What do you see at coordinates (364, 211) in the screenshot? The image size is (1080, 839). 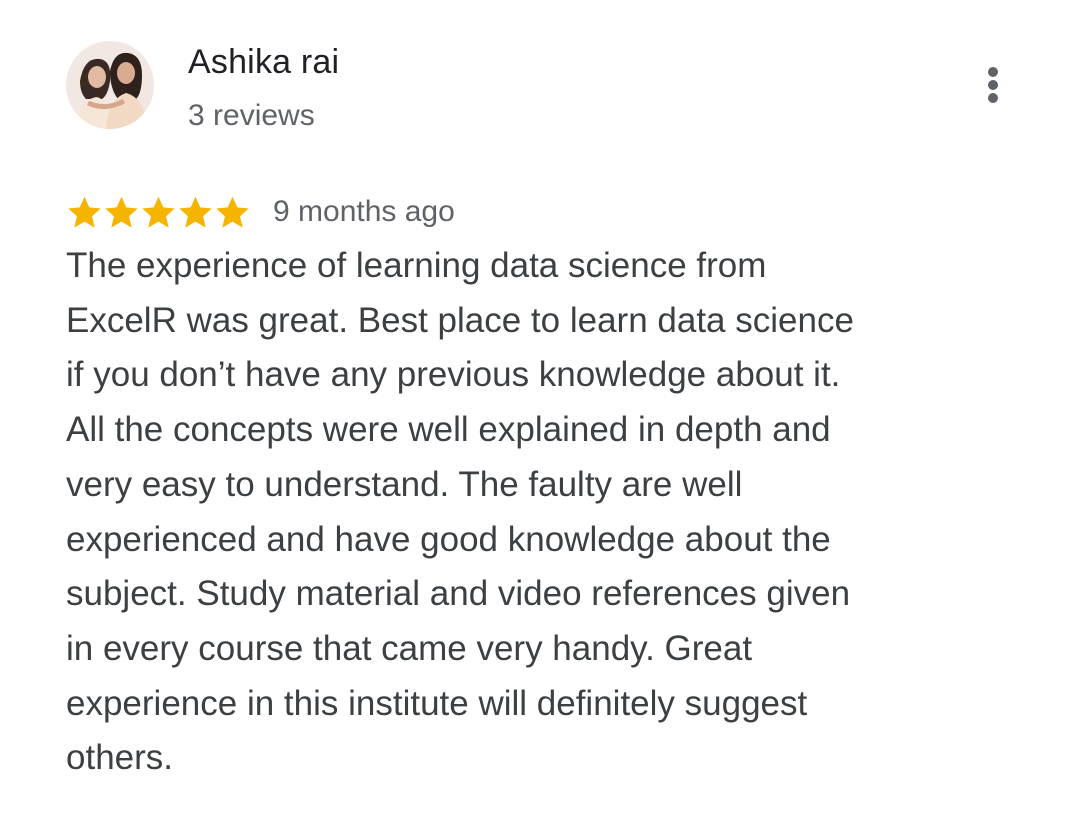 I see `review-date: 9 months ago` at bounding box center [364, 211].